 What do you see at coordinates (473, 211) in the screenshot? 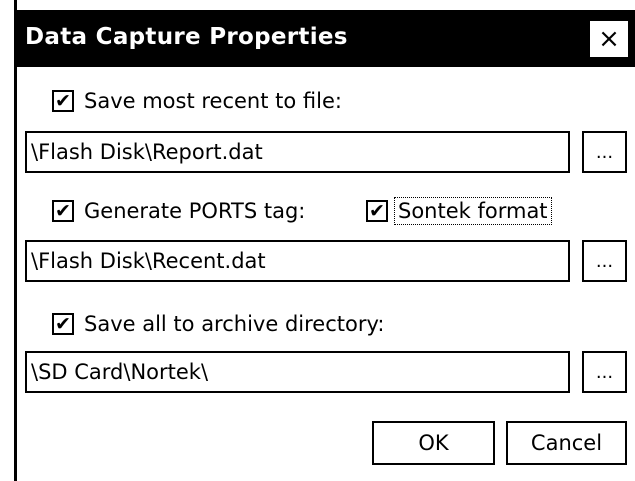
I see `sontek-format-label: Sontek format` at bounding box center [473, 211].